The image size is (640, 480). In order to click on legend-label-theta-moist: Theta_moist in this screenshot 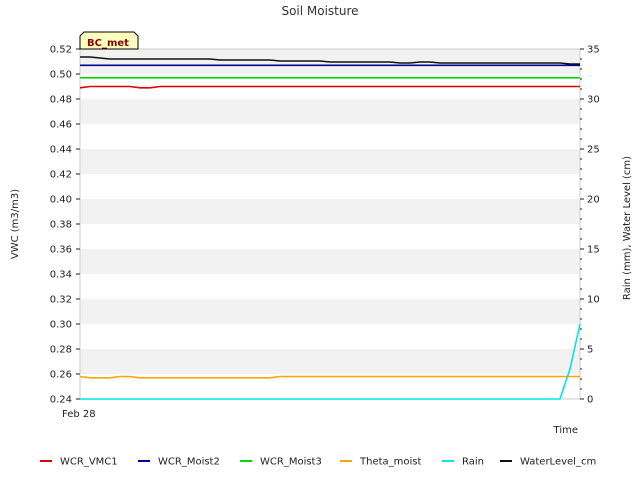, I will do `click(390, 462)`.